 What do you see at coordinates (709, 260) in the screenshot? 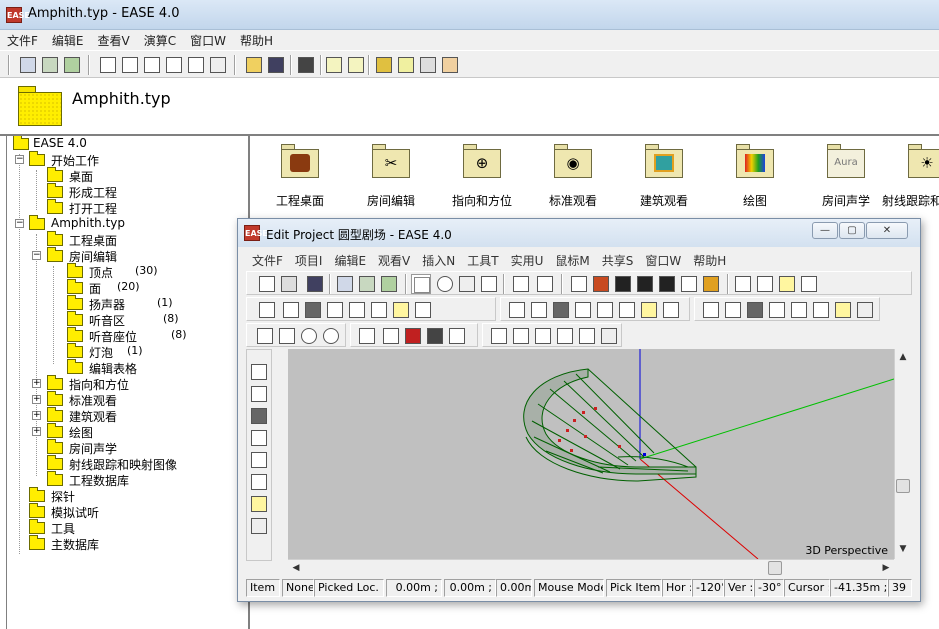
I see `child-menu-help: 帮助H` at bounding box center [709, 260].